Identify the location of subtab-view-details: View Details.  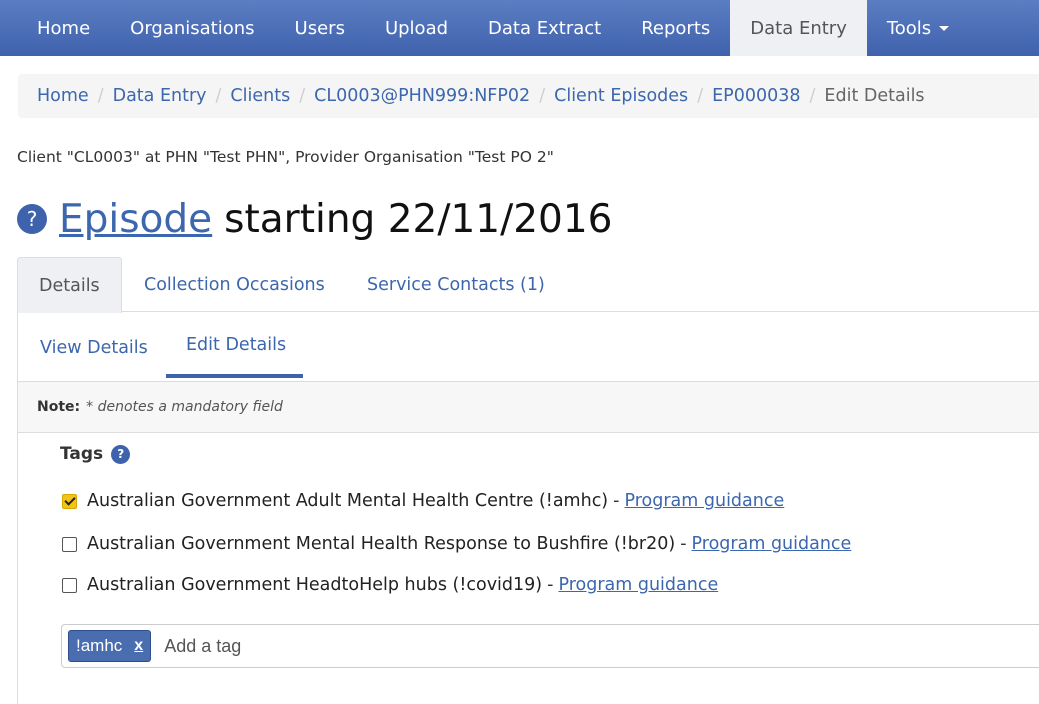
(94, 348).